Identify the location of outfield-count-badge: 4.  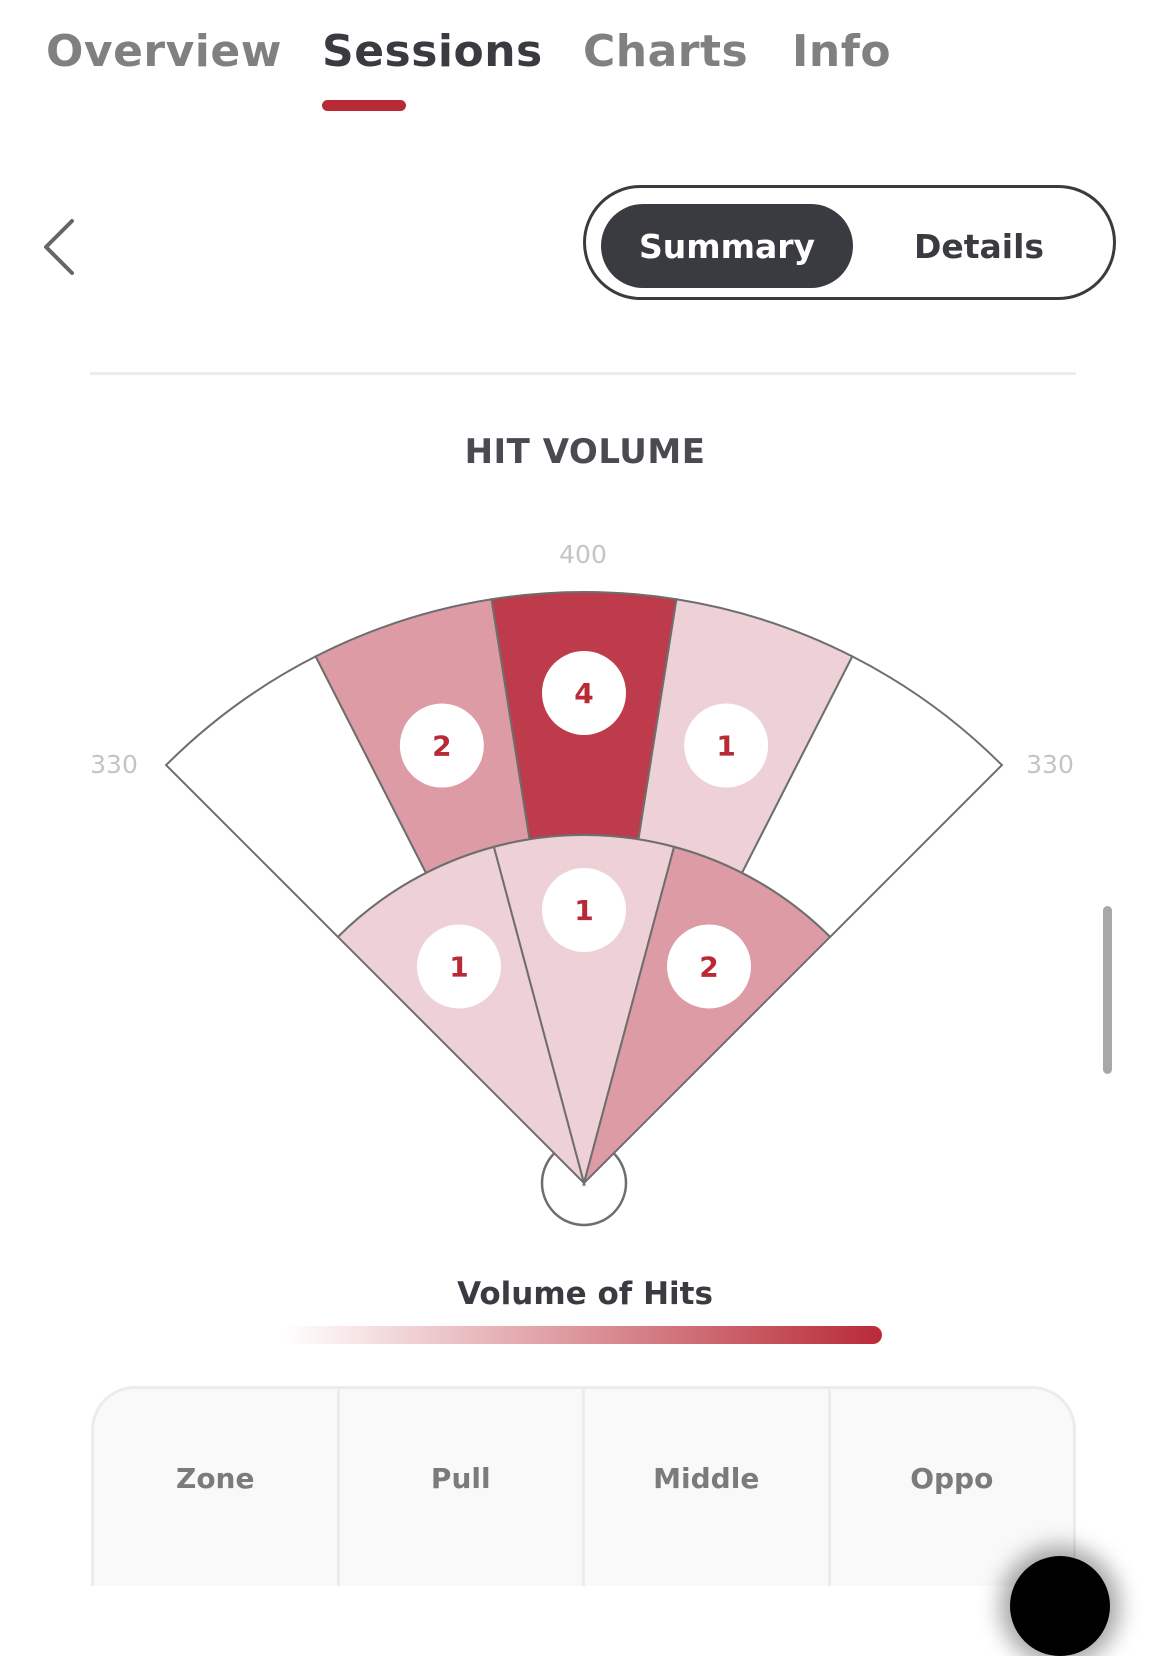
(584, 693).